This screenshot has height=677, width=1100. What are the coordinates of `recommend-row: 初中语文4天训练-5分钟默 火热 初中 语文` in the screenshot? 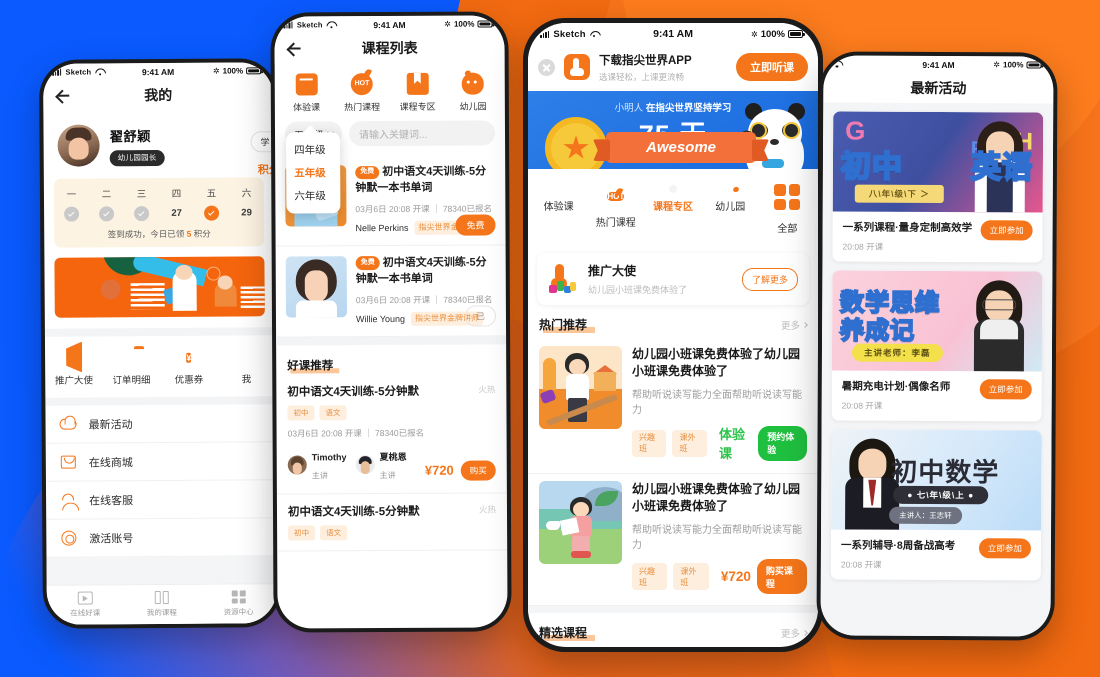 It's located at (392, 522).